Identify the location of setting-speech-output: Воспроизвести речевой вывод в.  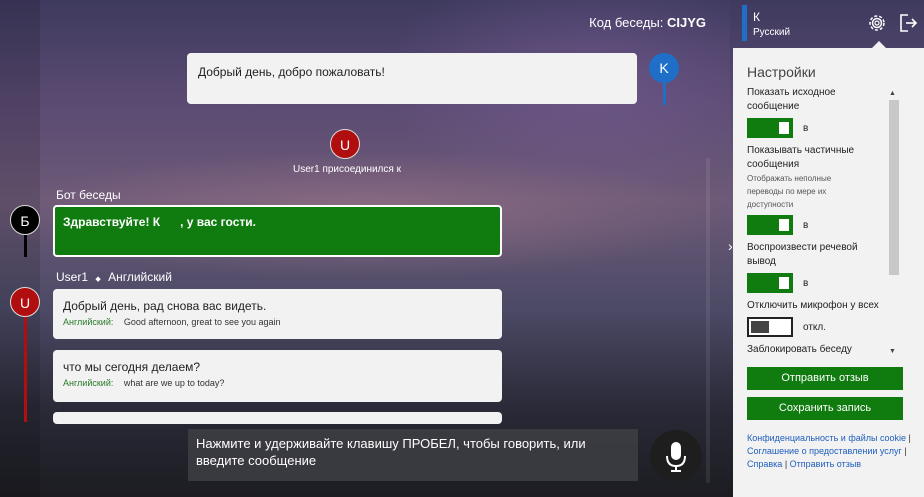
(827, 267).